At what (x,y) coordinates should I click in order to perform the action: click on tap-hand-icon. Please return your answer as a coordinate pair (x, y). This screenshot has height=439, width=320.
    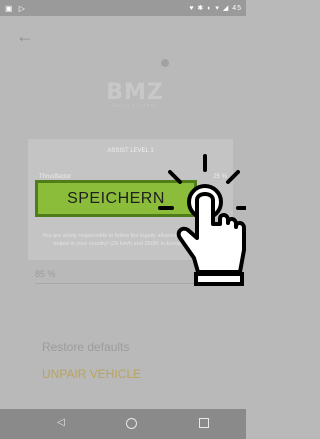
    Looking at the image, I should click on (202, 220).